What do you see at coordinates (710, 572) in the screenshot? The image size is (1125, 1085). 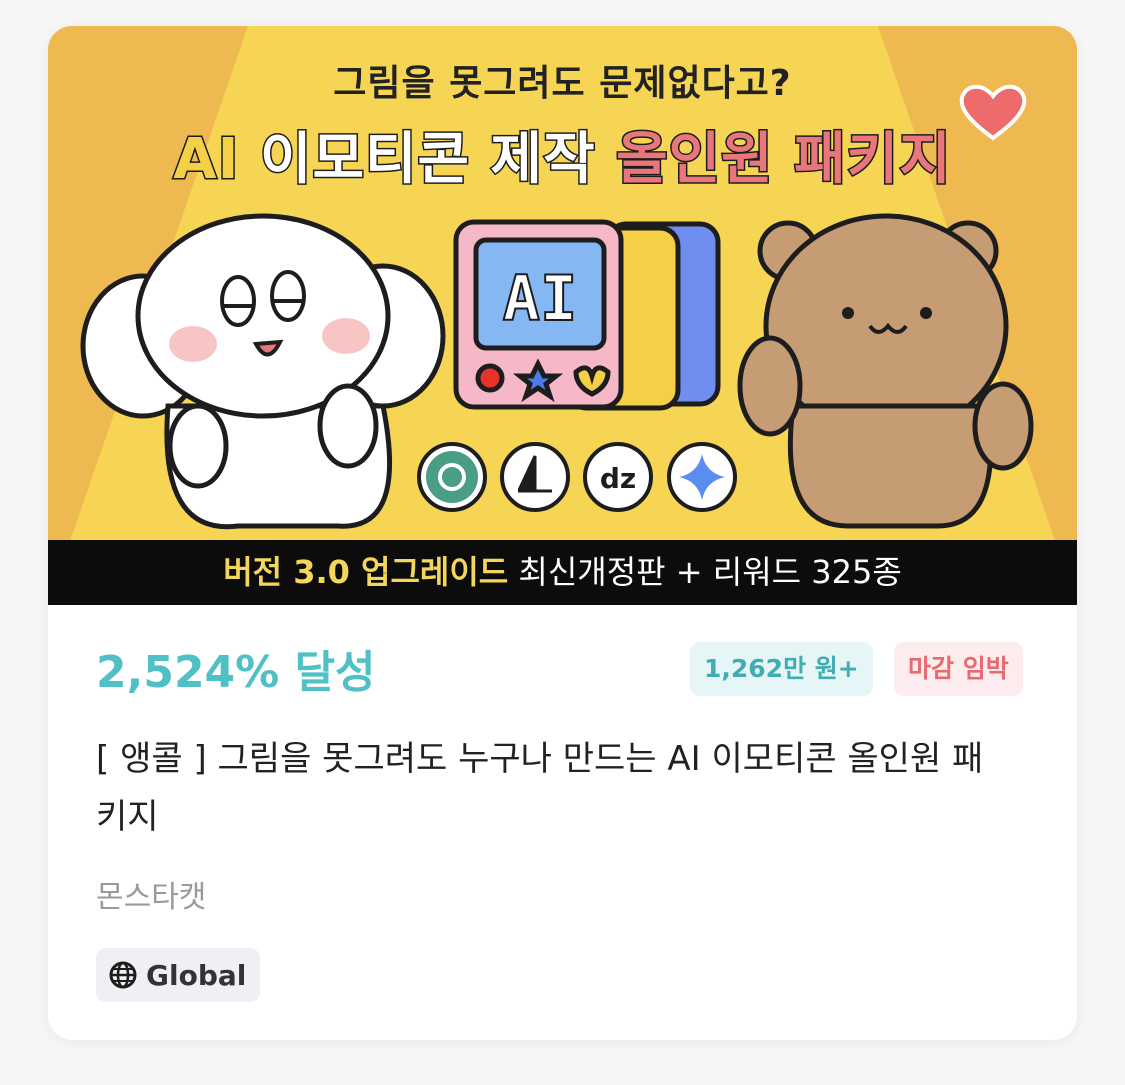 I see `strip-rest: 최신개정판 + 리워드 325종` at bounding box center [710, 572].